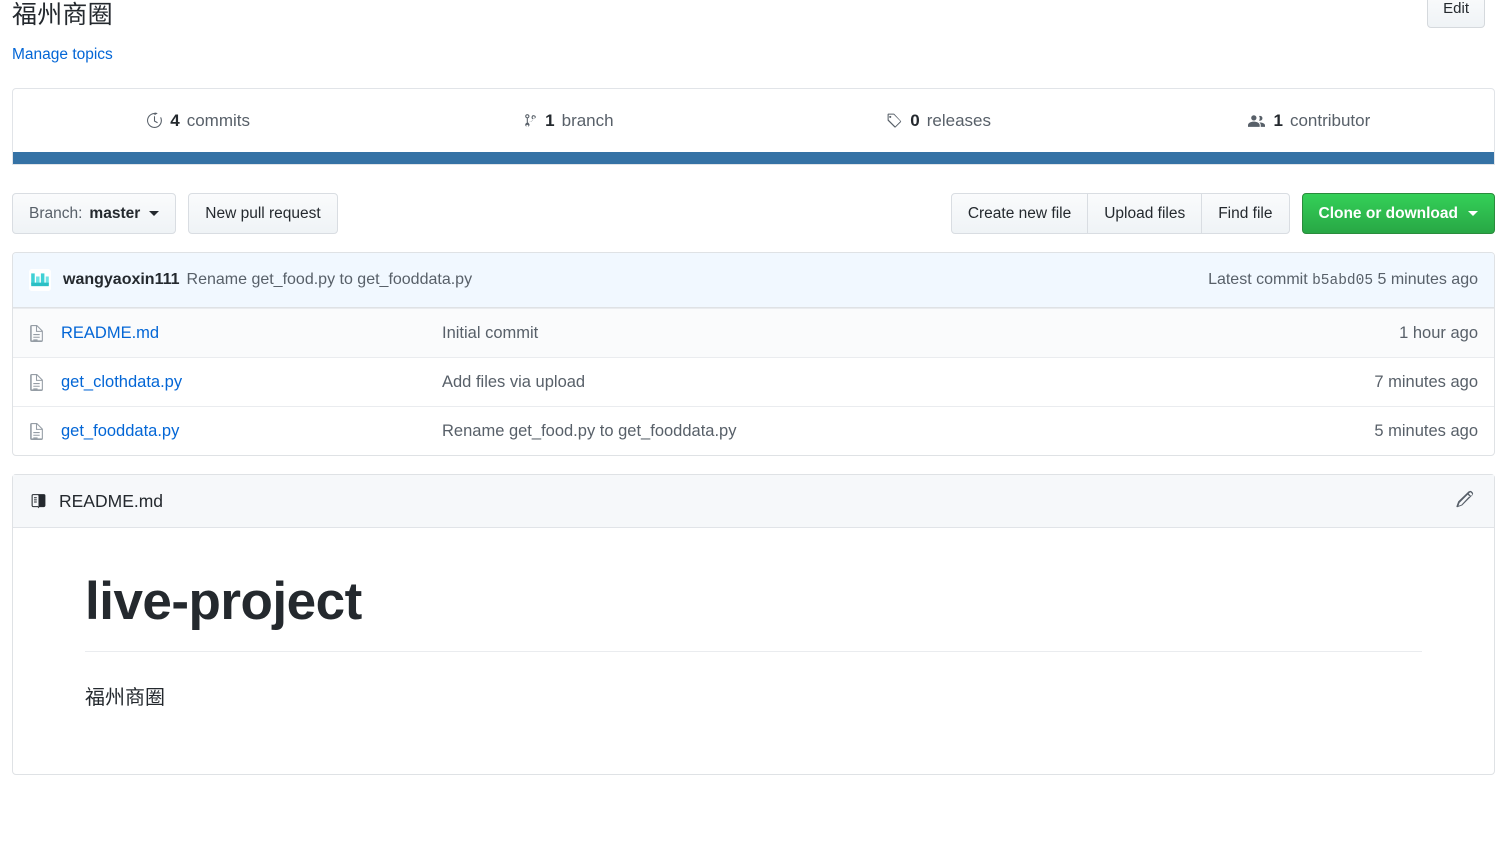  What do you see at coordinates (958, 120) in the screenshot?
I see `stat-releases-label: releases` at bounding box center [958, 120].